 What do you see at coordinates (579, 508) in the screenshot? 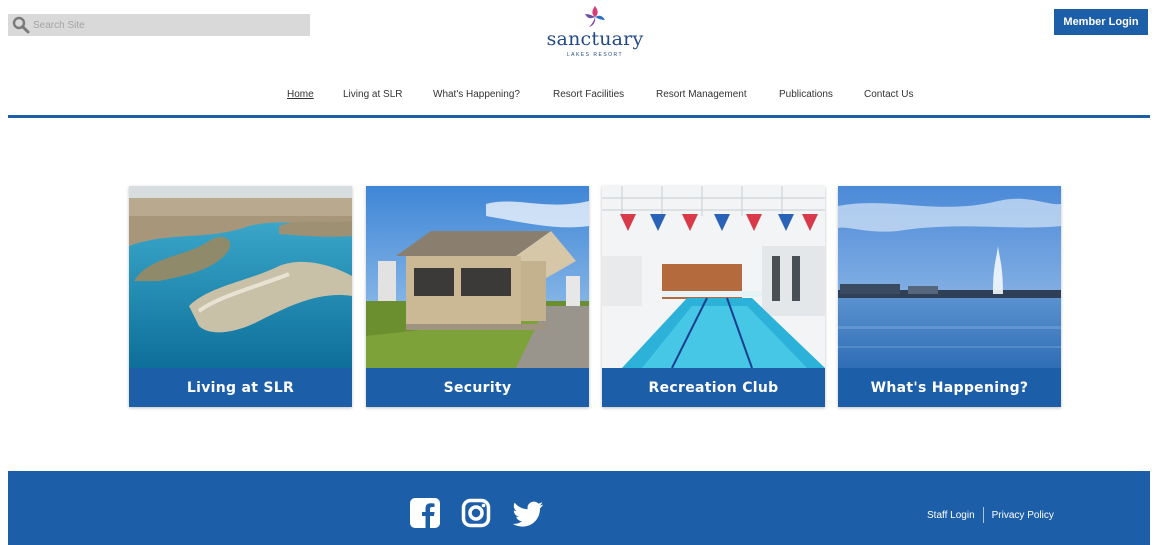
I see `footer: Staff Login Privacy Policy` at bounding box center [579, 508].